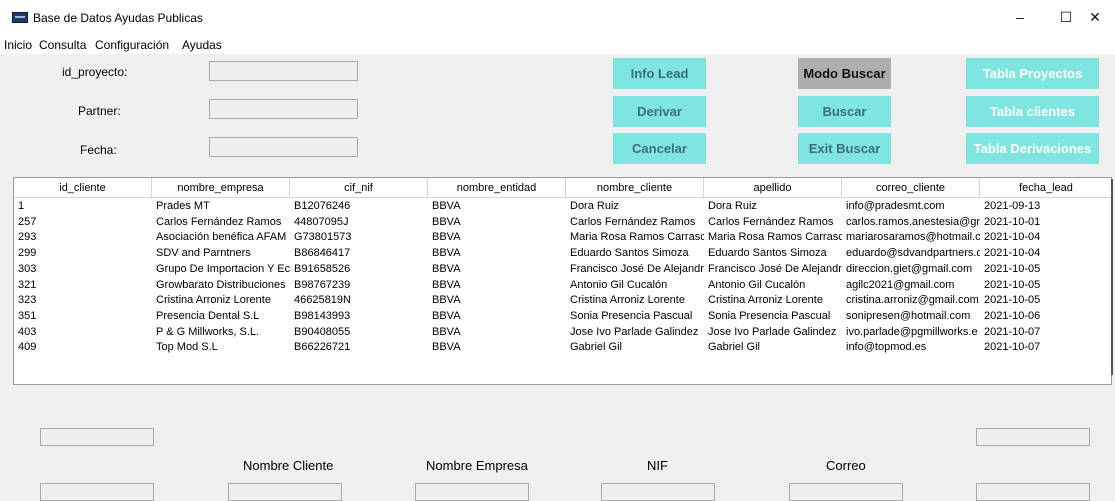  I want to click on column-header-cif-nif: cif_nif, so click(359, 188).